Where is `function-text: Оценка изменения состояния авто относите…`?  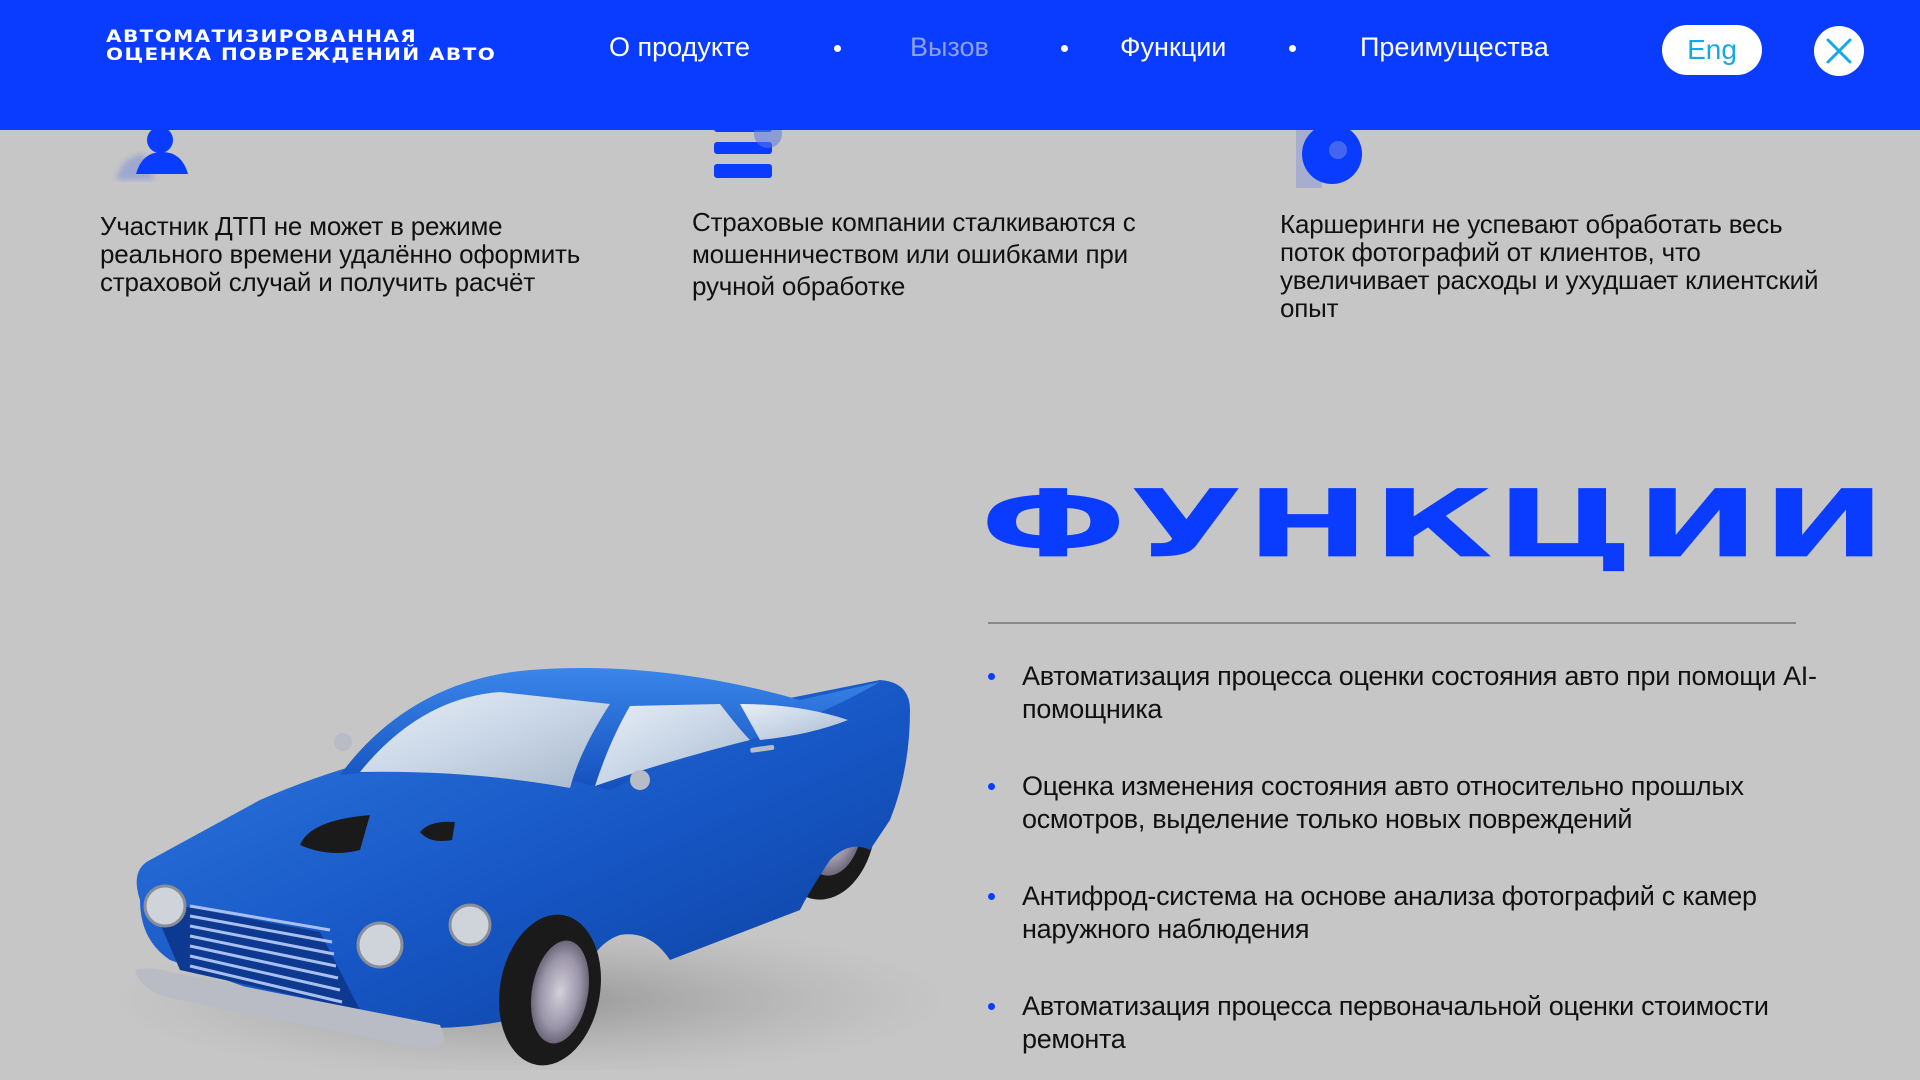
function-text: Оценка изменения состояния авто относите… is located at coordinates (1383, 802).